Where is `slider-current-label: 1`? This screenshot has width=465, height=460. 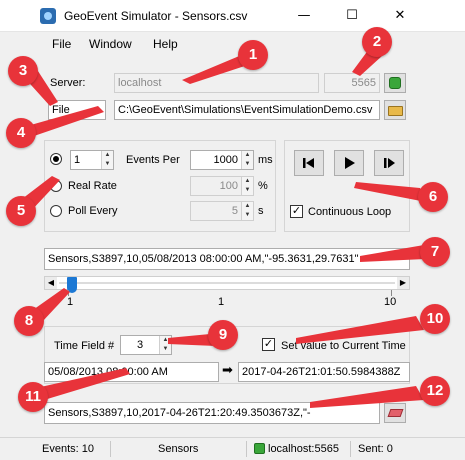
slider-current-label: 1 is located at coordinates (221, 302).